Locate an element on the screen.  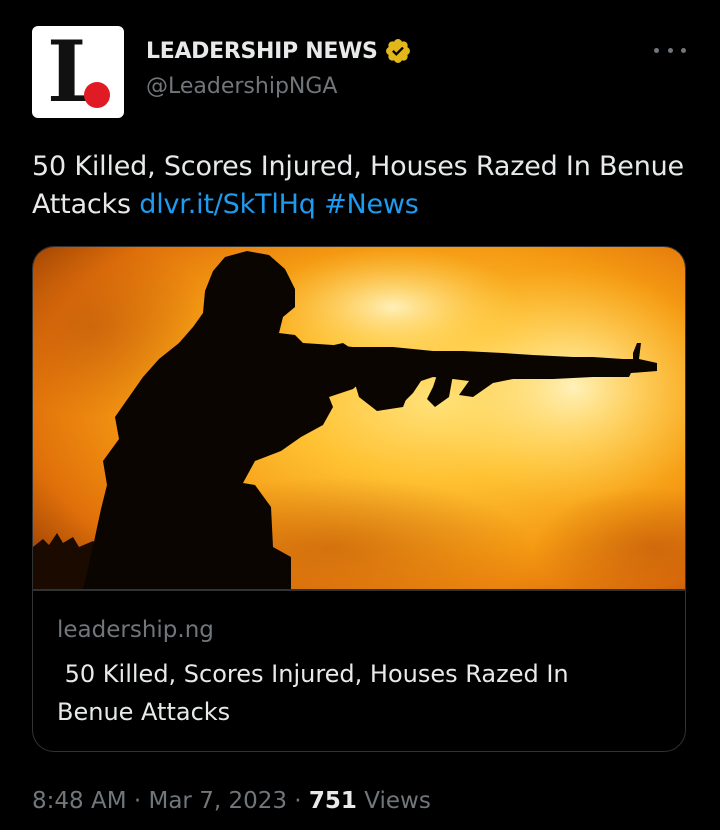
tweet-meta: 8:48 AM · Mar 7, 2023 · 751 Views is located at coordinates (231, 801).